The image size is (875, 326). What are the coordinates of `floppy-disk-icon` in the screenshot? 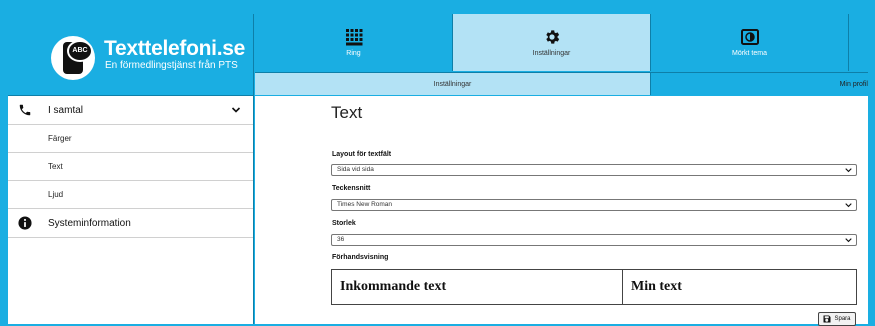 It's located at (827, 319).